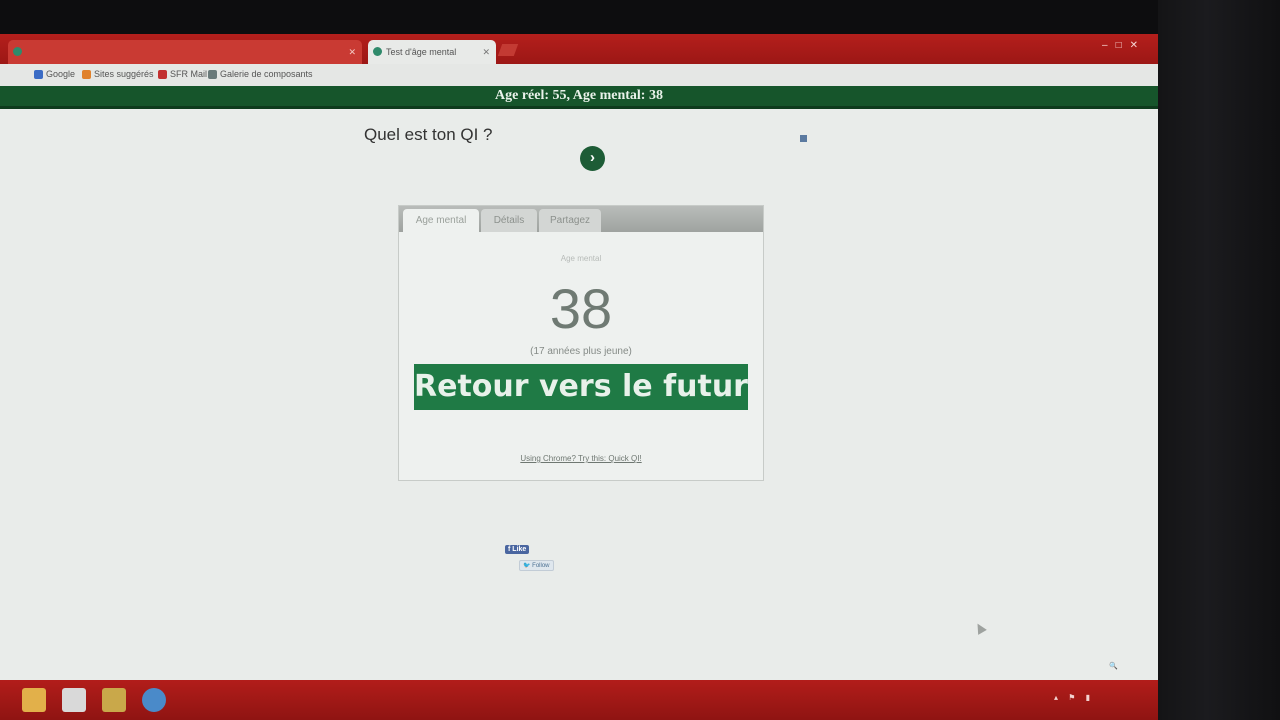 The height and width of the screenshot is (720, 1280). What do you see at coordinates (114, 700) in the screenshot?
I see `paint-icon` at bounding box center [114, 700].